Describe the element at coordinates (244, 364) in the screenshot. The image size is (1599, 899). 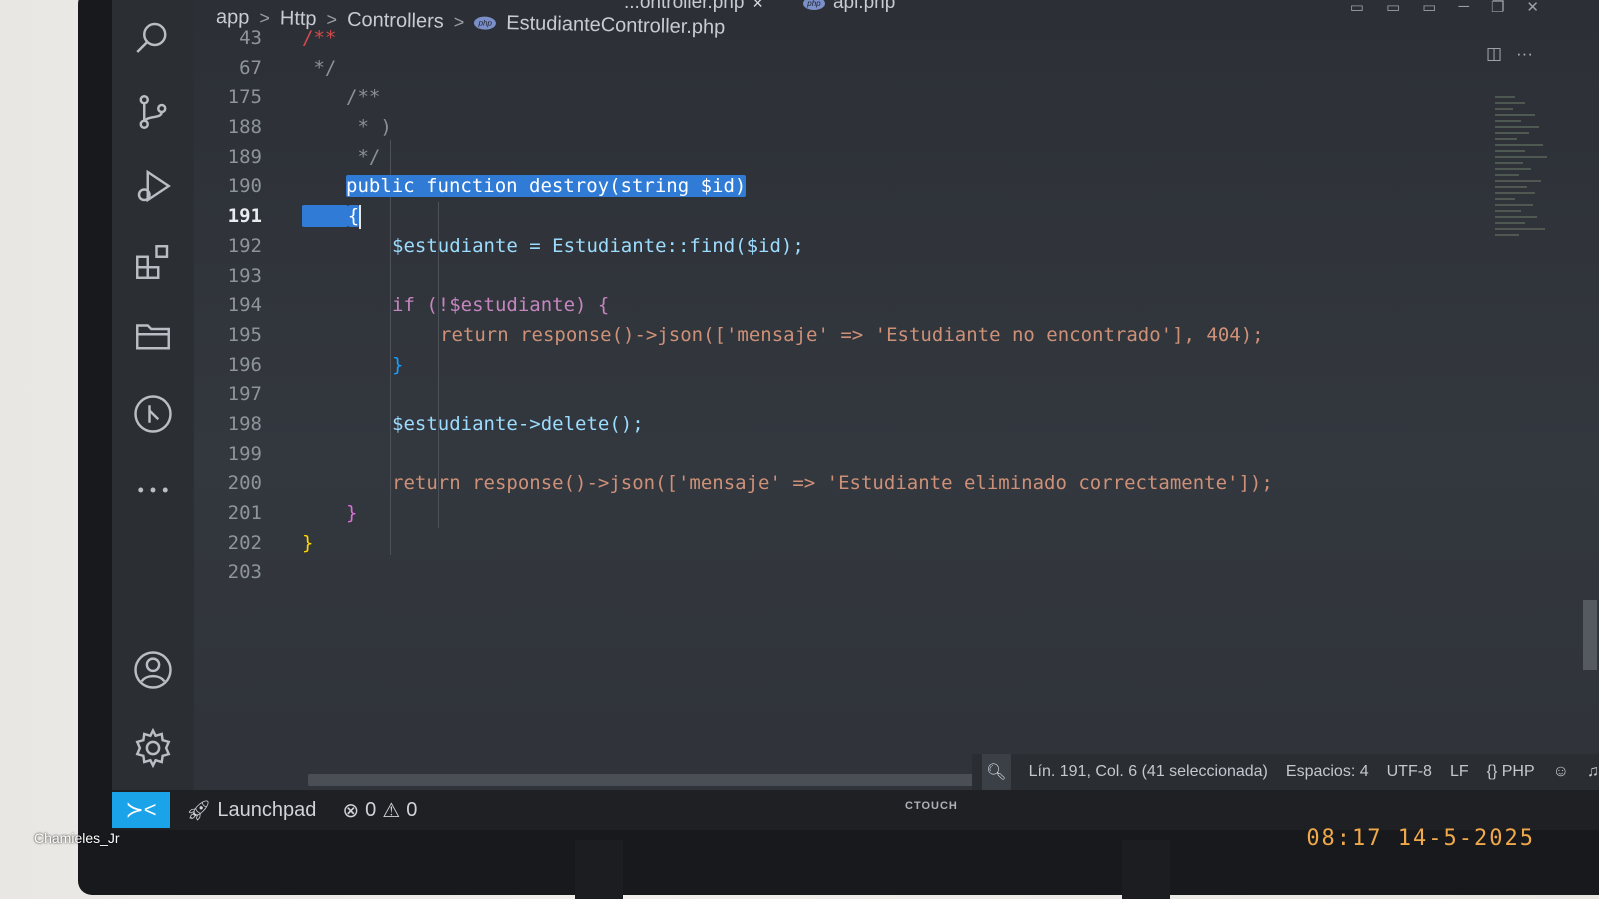
I see `line-number: 196` at that location.